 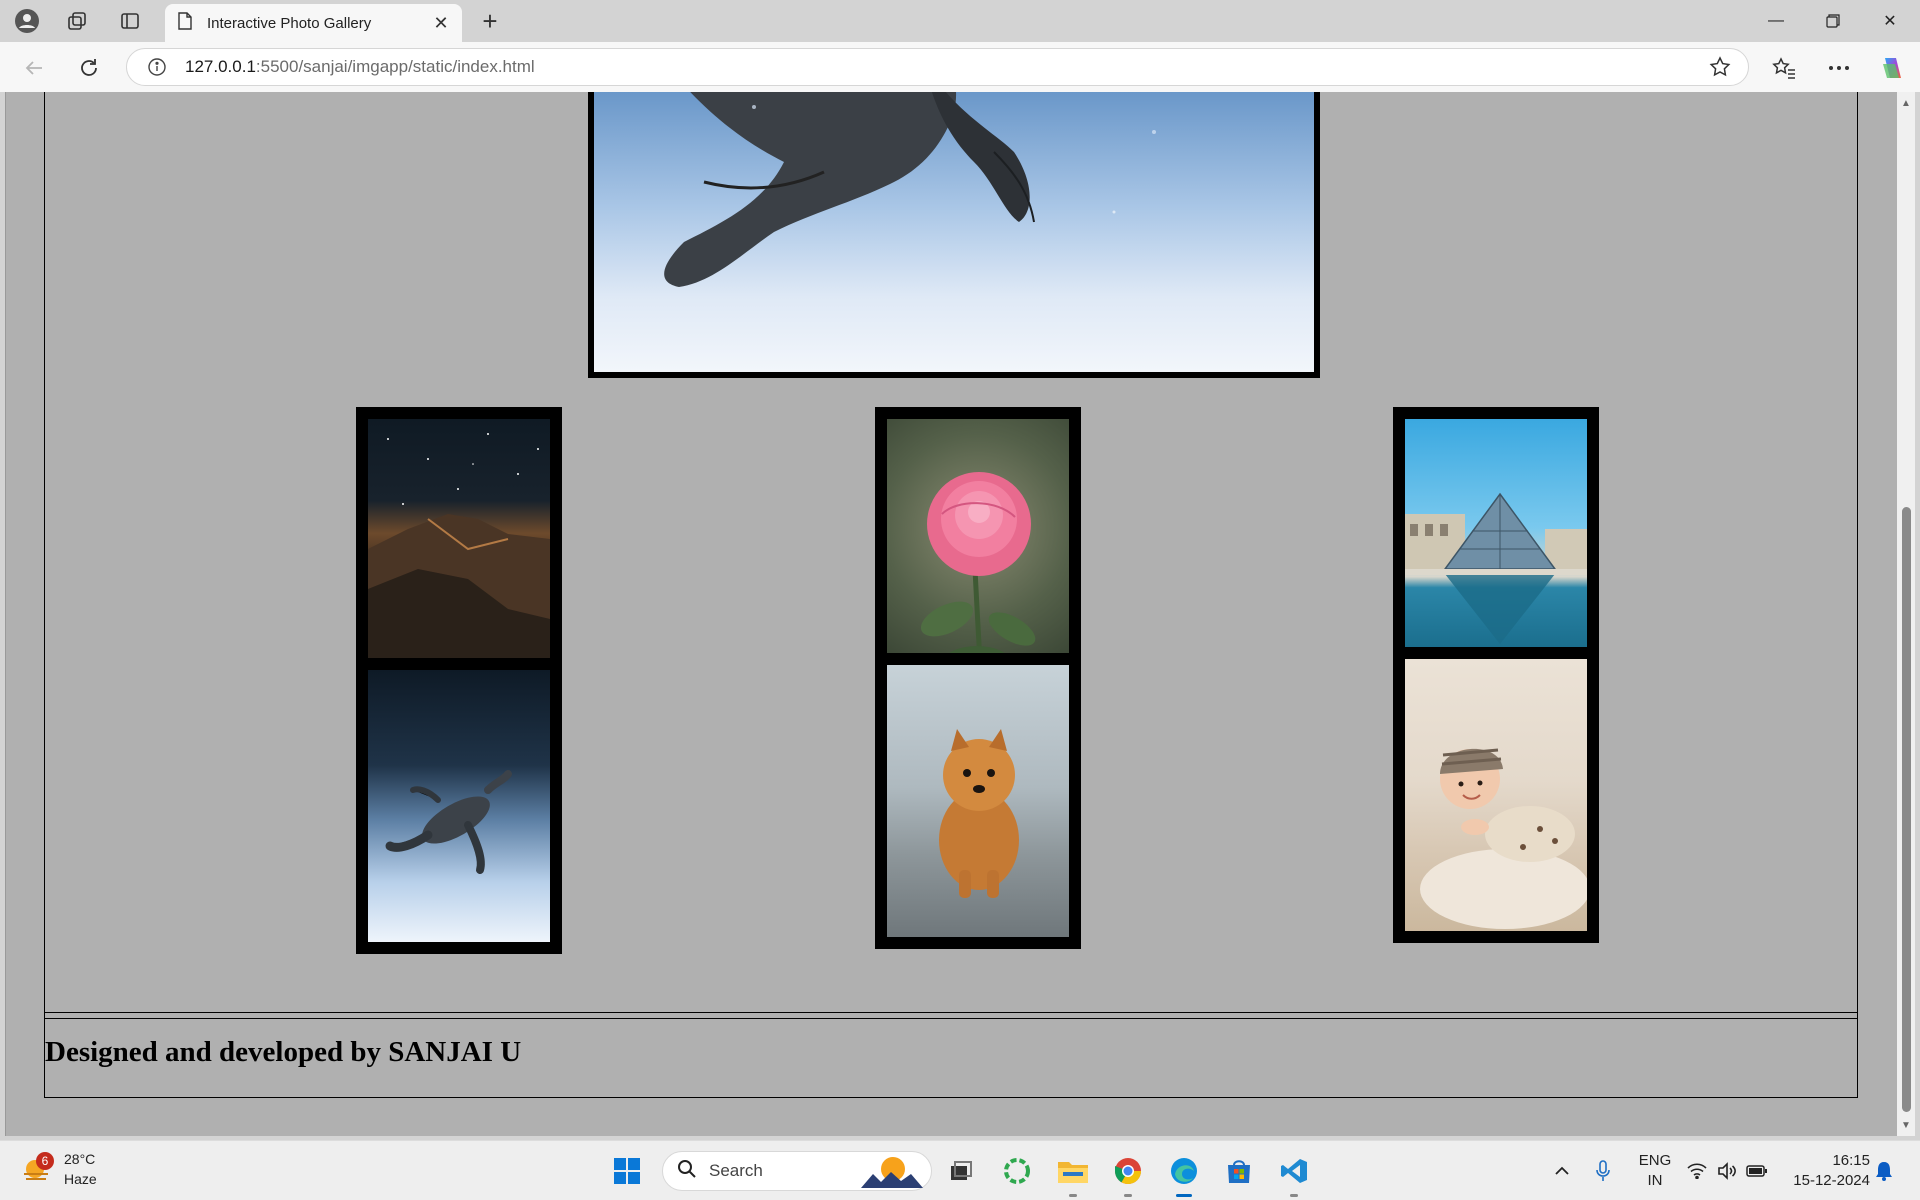 I want to click on page-footer: Designed and developed by SANJAI U, so click(x=951, y=1055).